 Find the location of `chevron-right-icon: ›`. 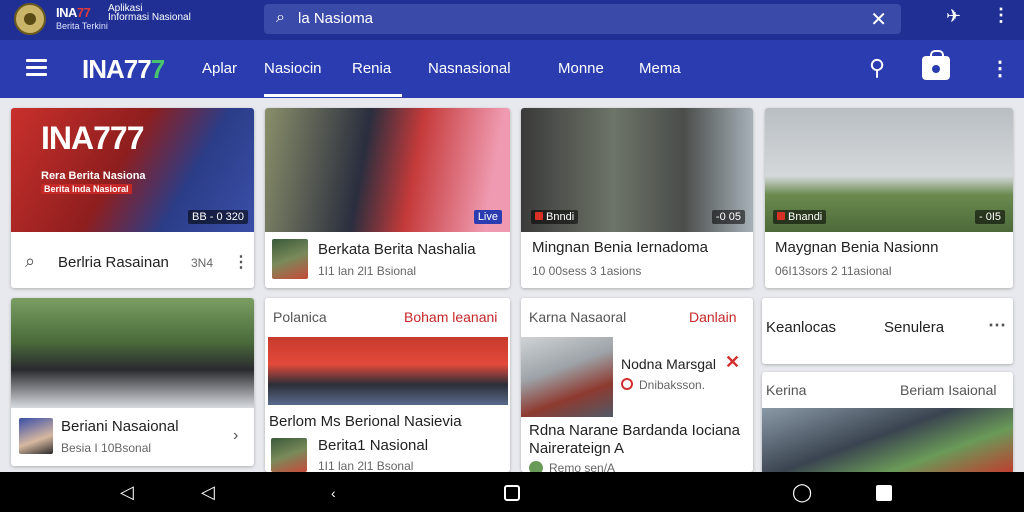

chevron-right-icon: › is located at coordinates (235, 436).